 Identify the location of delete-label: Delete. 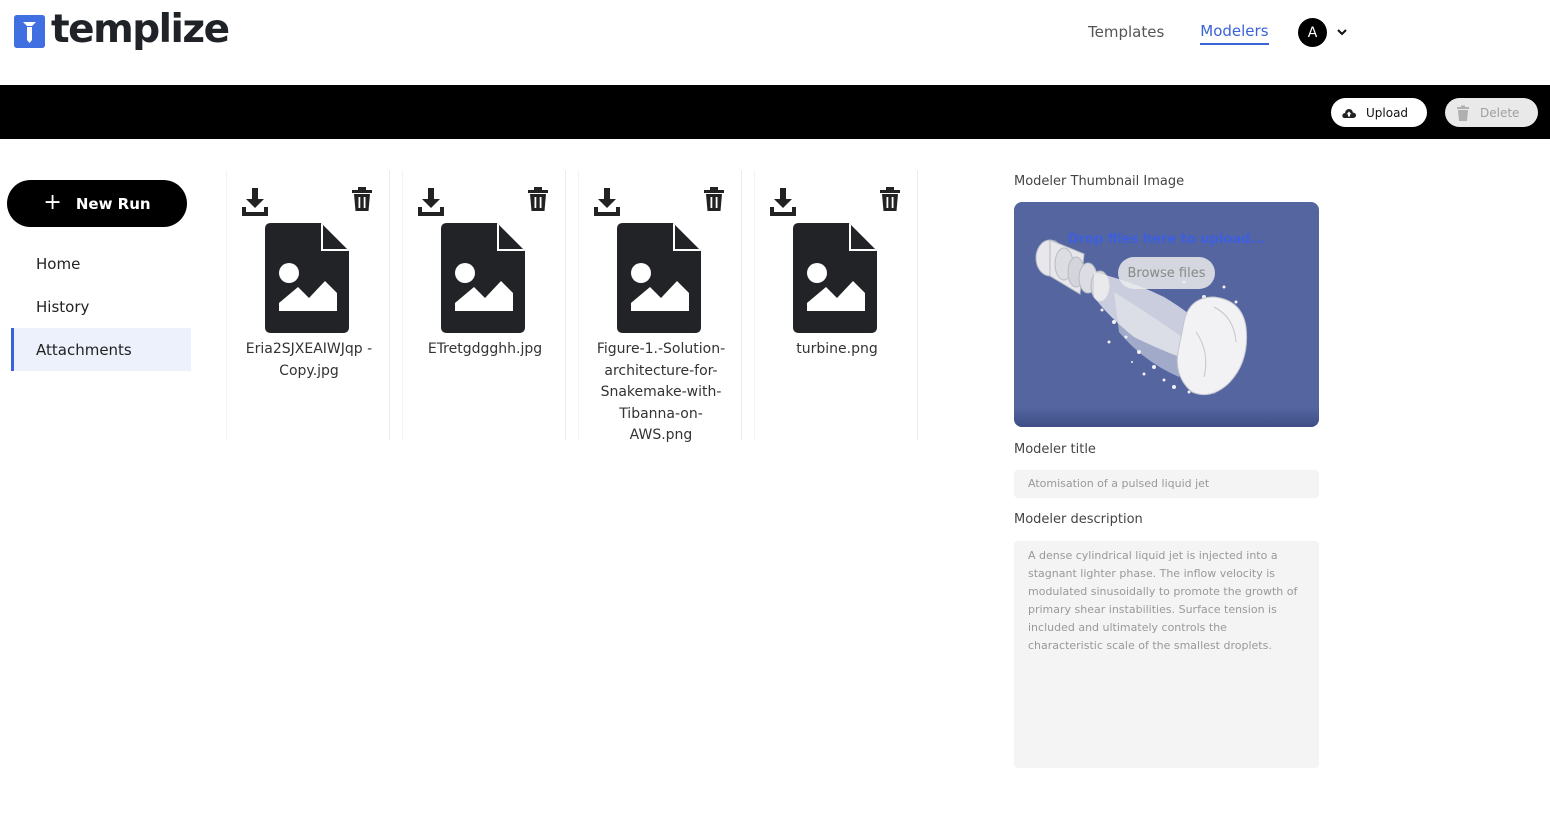
(1500, 112).